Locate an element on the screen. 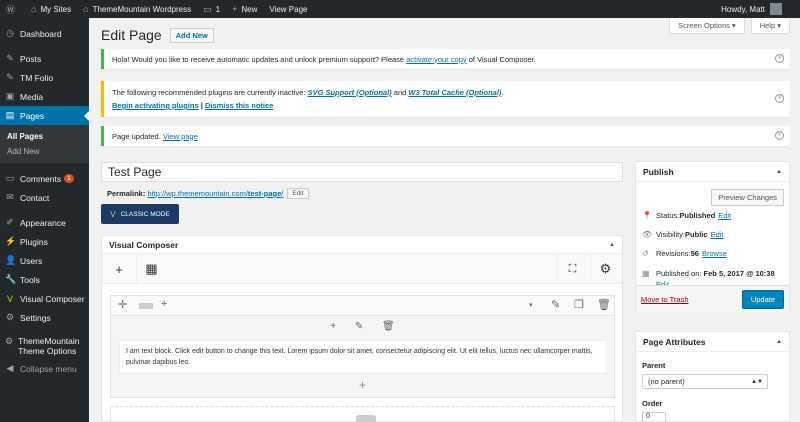  comments-menu: ▭ 1 is located at coordinates (211, 9).